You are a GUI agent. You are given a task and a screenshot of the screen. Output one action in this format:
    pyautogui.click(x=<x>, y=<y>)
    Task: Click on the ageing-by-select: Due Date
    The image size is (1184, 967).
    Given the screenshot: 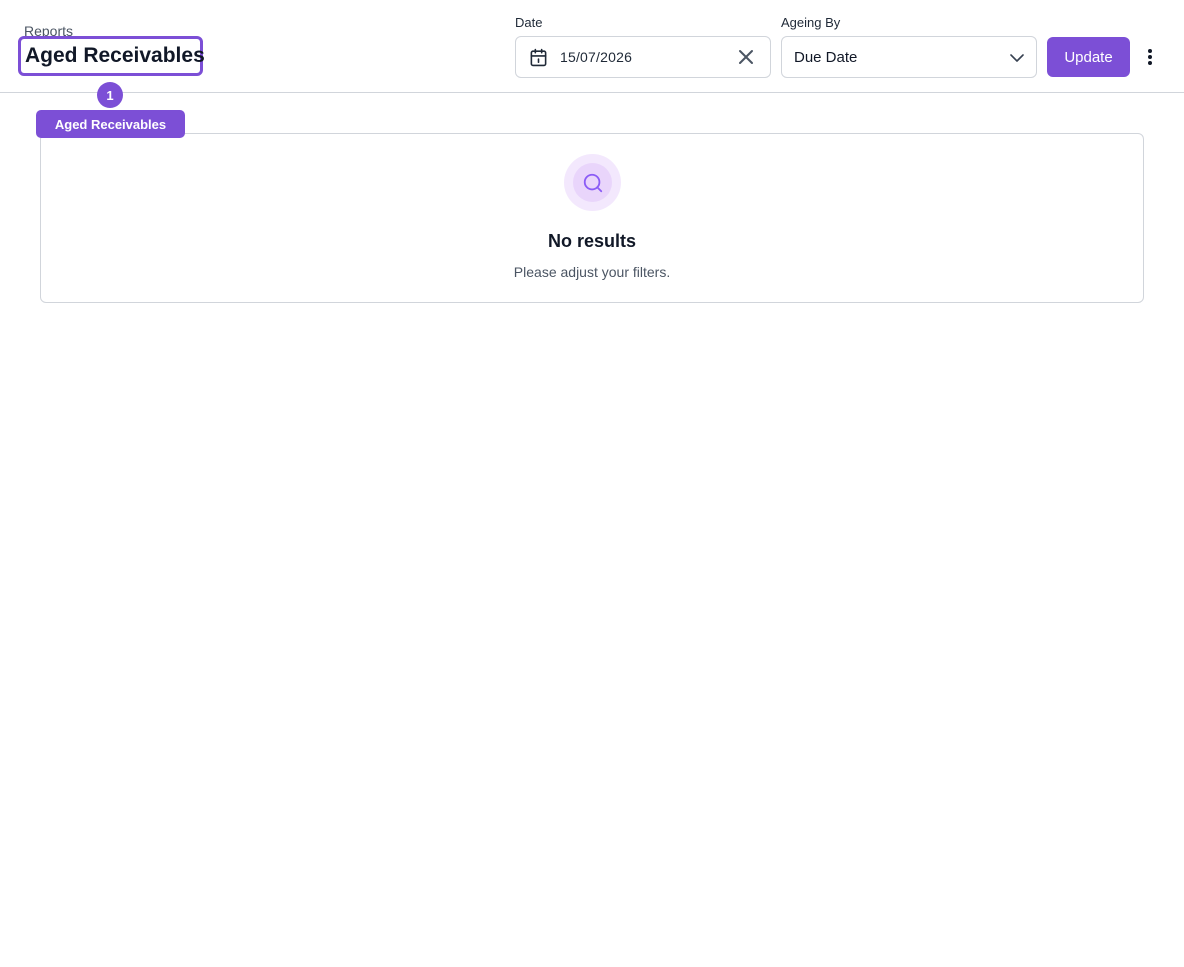 What is the action you would take?
    pyautogui.click(x=909, y=57)
    